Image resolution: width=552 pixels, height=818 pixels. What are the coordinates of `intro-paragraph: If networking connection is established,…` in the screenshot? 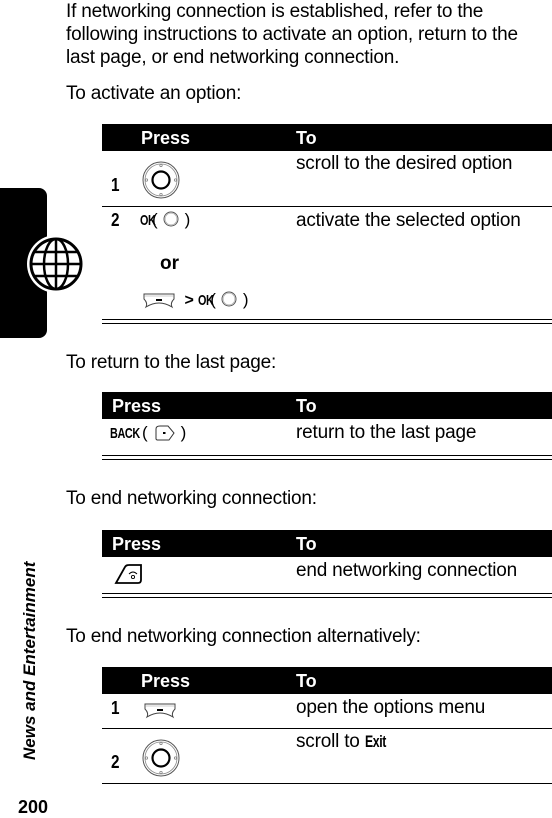 It's located at (292, 34).